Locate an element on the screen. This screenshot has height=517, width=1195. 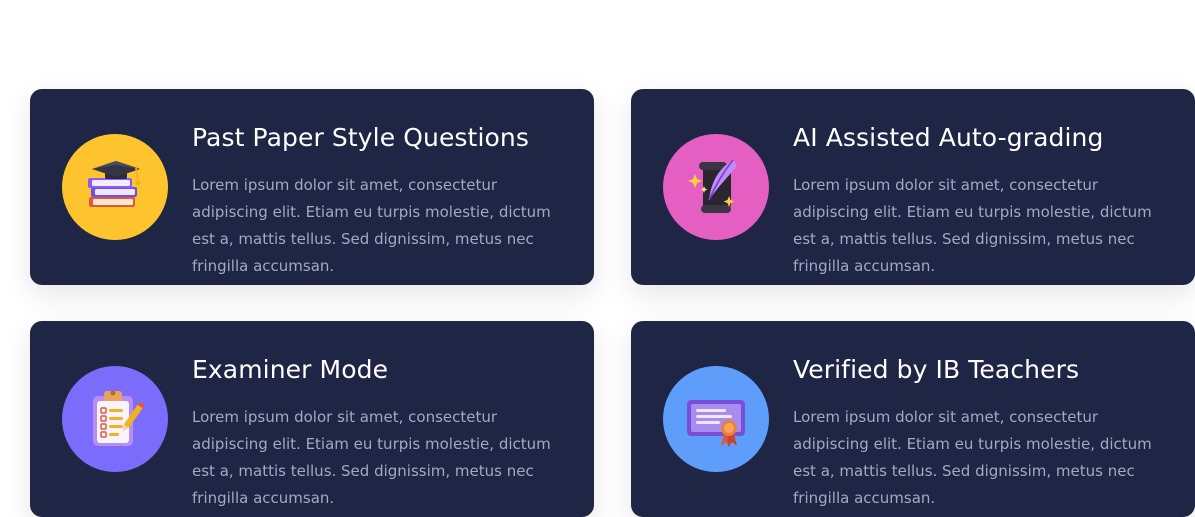
books-graduation-cap-icon is located at coordinates (114, 184).